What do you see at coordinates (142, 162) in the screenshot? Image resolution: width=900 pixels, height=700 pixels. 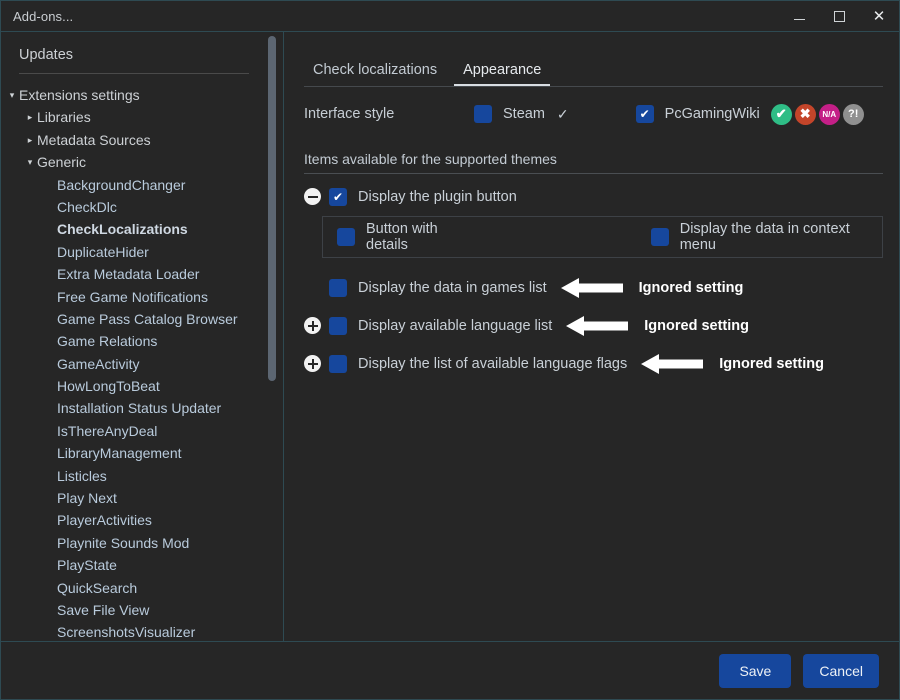 I see `sidebar-item-generic: ▾ Generic` at bounding box center [142, 162].